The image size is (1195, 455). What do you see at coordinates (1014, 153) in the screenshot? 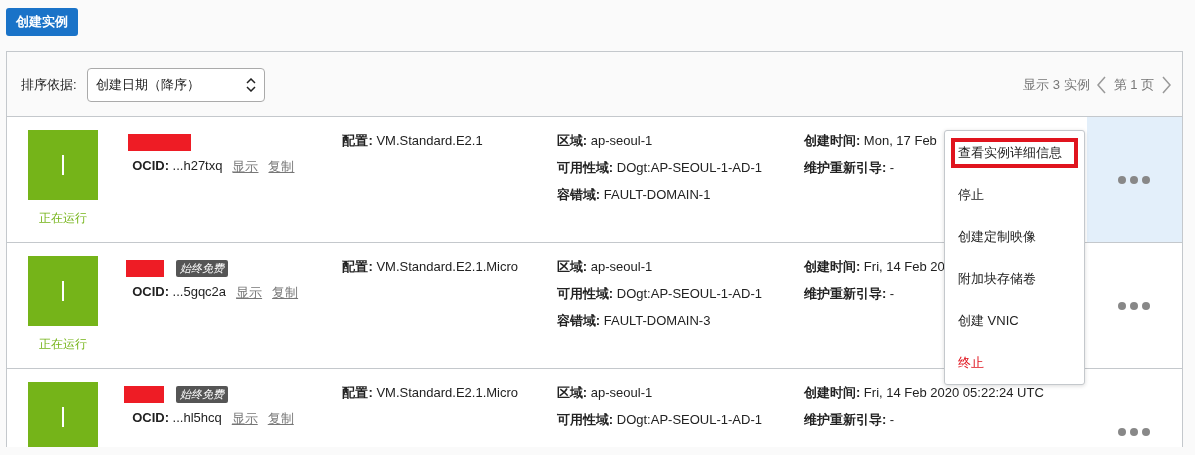
I see `menu-item: 查看实例详细信息` at bounding box center [1014, 153].